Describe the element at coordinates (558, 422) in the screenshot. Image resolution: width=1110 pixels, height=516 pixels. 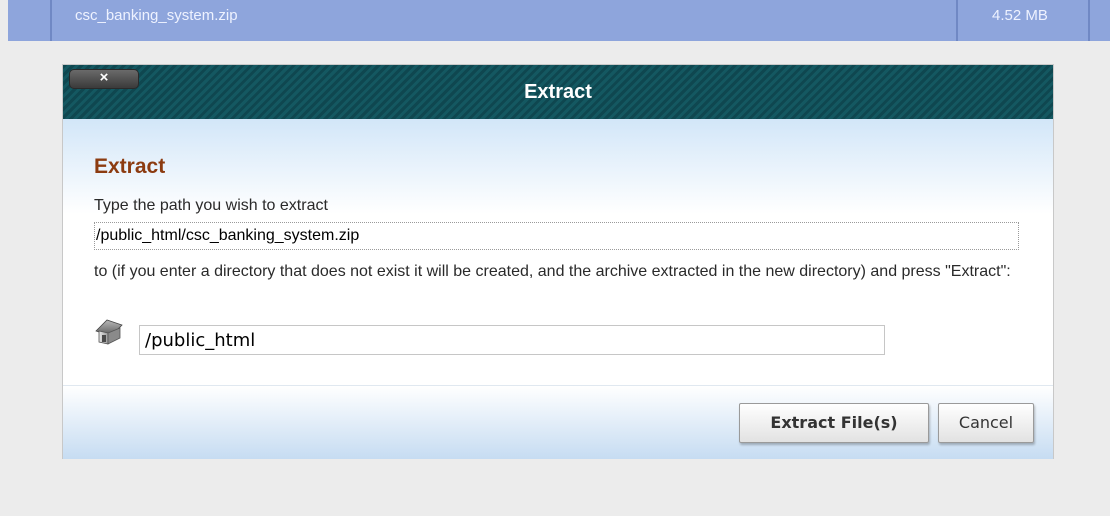
I see `dialog-footer: Extract File(s) Cancel` at that location.